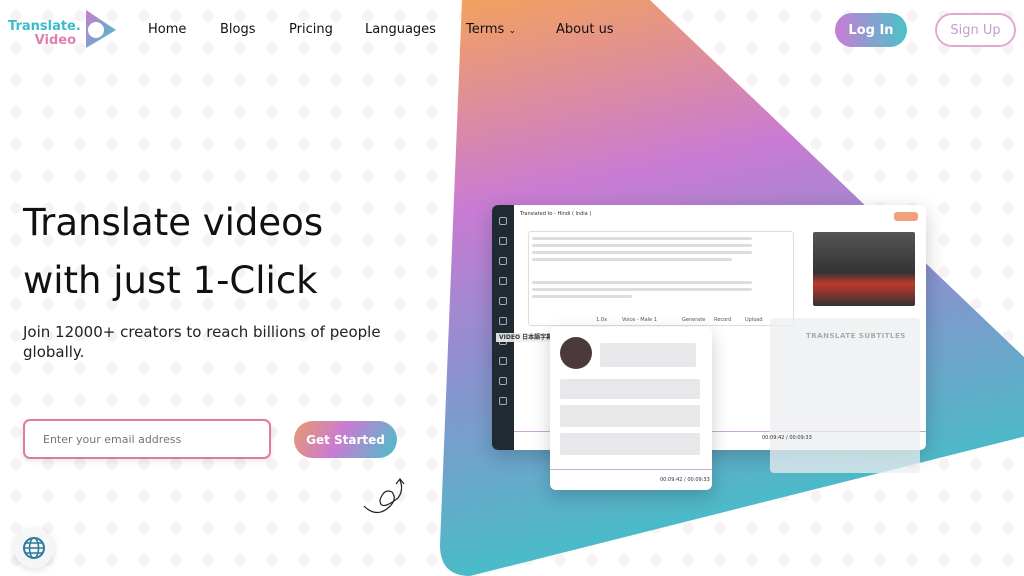  Describe the element at coordinates (167, 29) in the screenshot. I see `nav-home: Home` at that location.